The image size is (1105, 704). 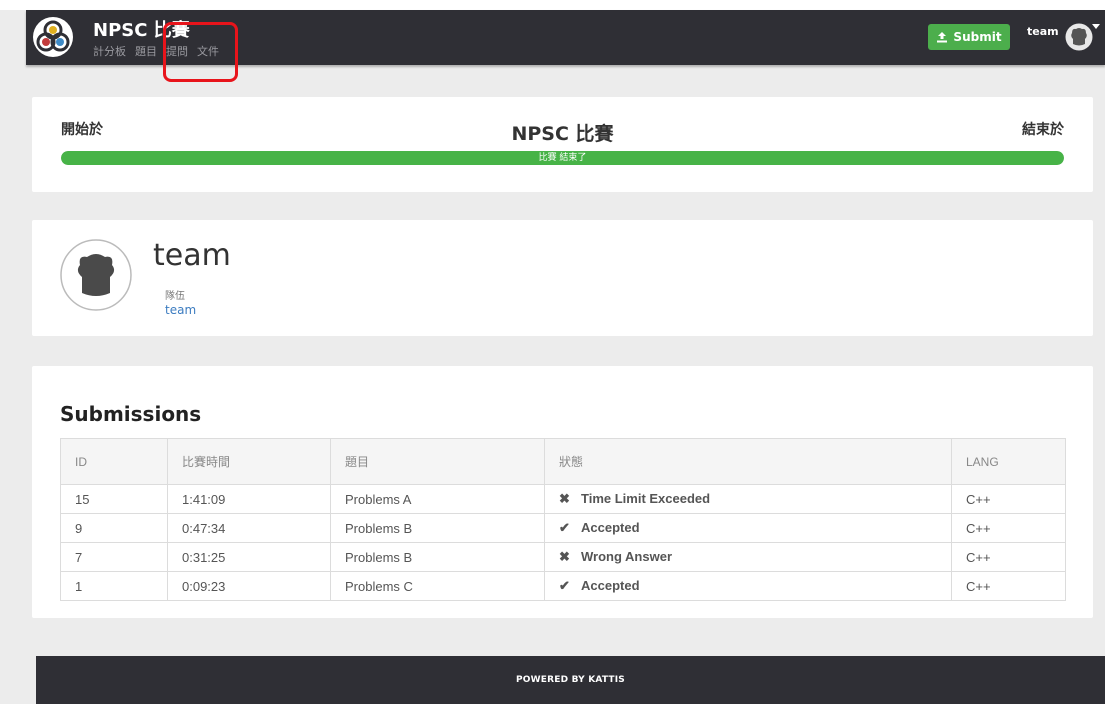 I want to click on contest-title: NPSC 比賽, so click(x=562, y=134).